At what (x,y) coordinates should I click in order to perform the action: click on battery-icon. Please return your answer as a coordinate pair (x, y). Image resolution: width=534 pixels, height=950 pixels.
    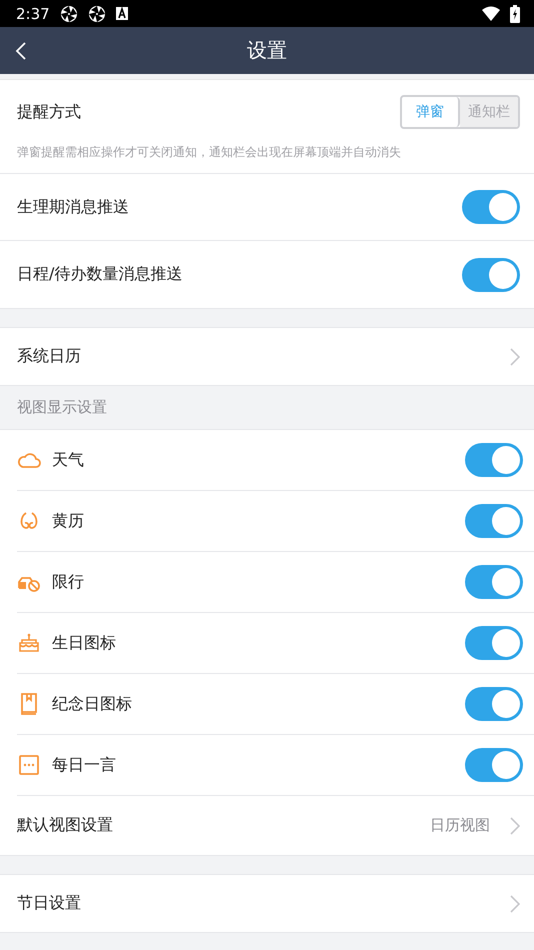
    Looking at the image, I should click on (515, 13).